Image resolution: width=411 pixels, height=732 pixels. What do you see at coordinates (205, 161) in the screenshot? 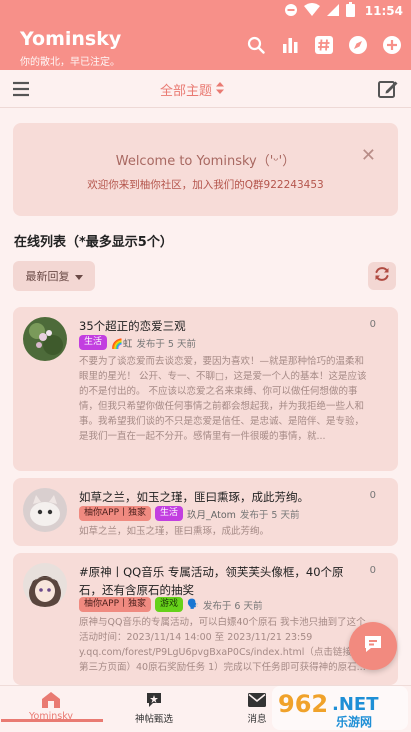
I see `welcome-title: Welcome to Yominsky（'ᵕ'）` at bounding box center [205, 161].